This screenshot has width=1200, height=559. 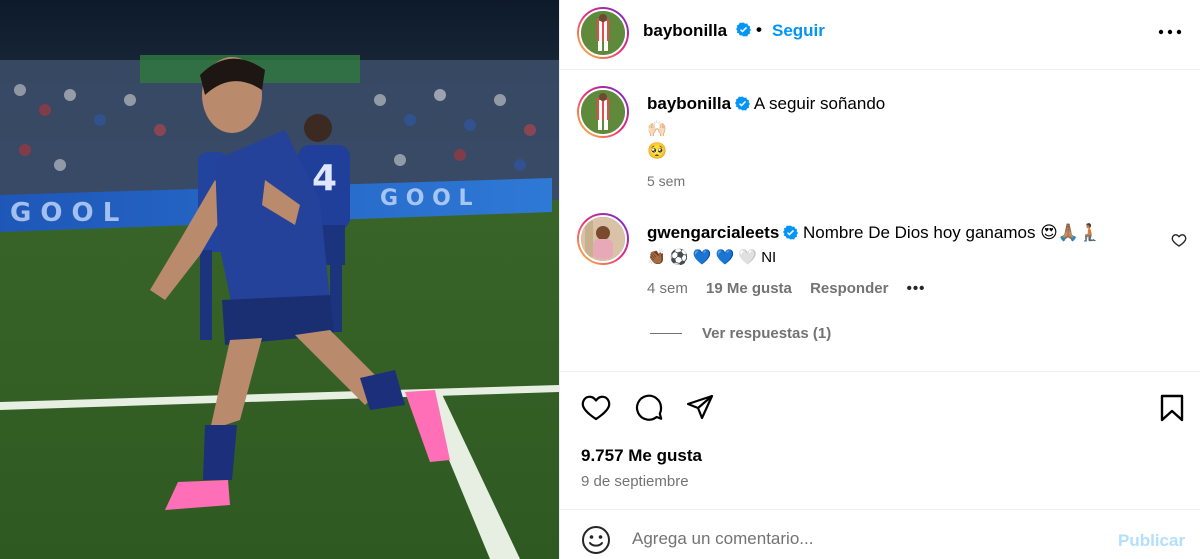 I want to click on heart-icon, so click(x=596, y=408).